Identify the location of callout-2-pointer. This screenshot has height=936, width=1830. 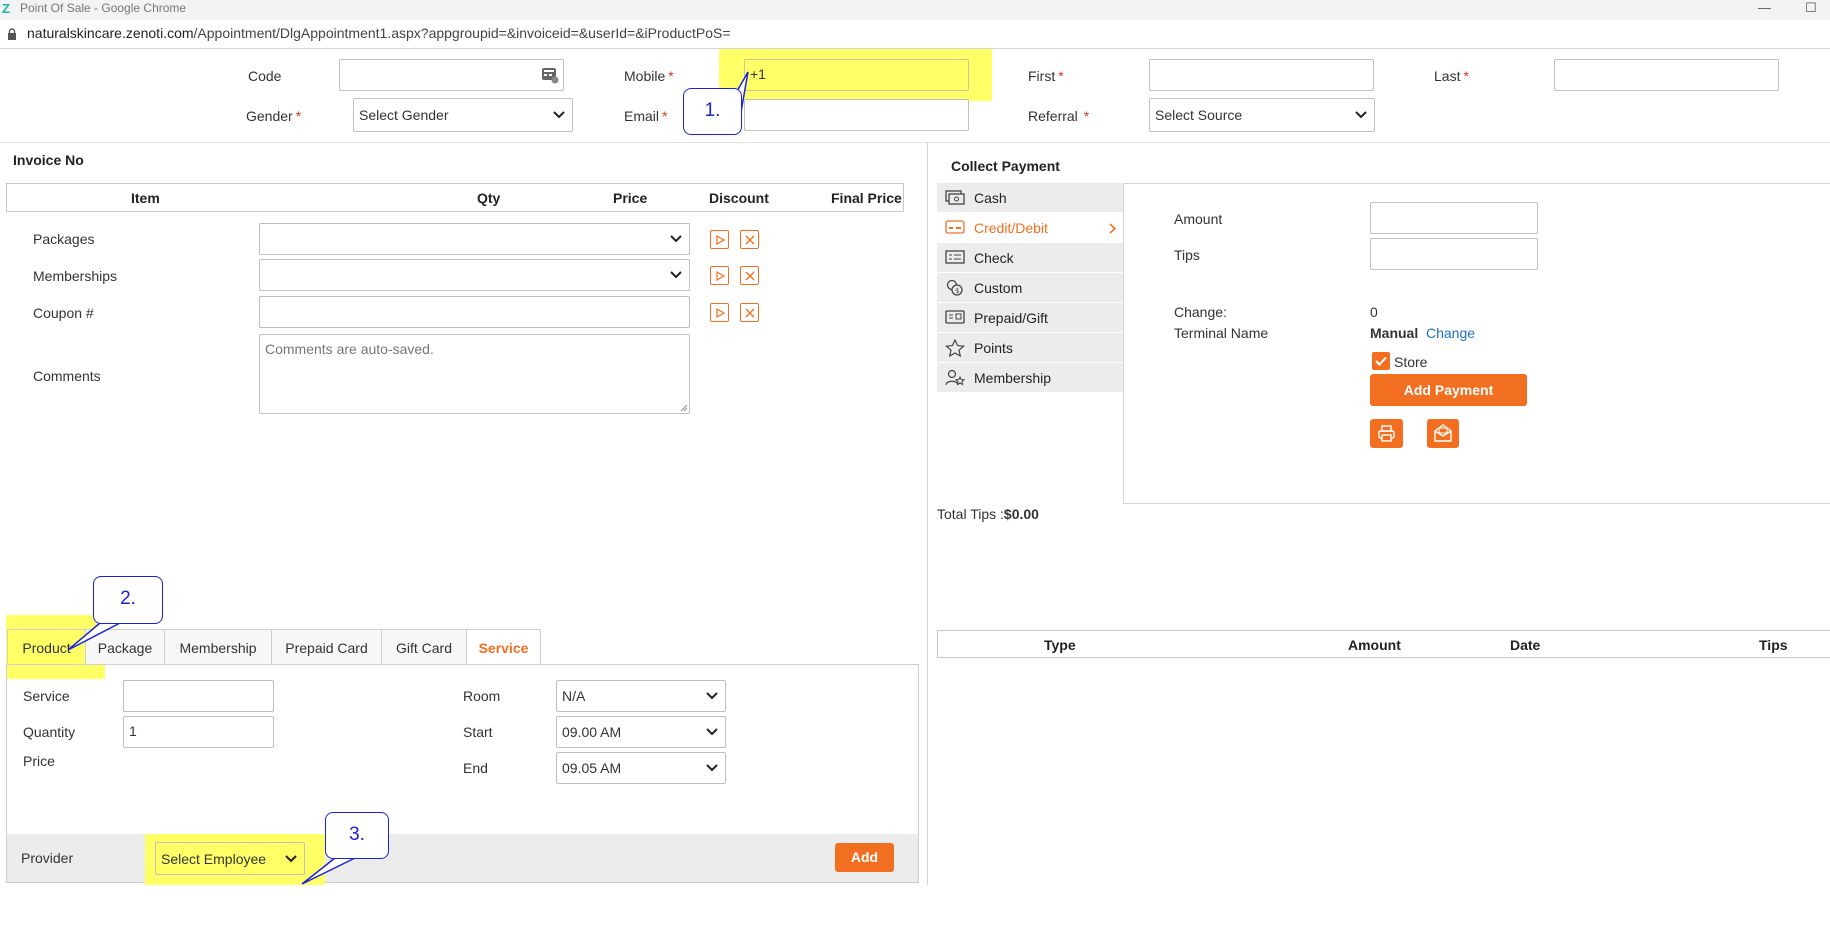
(94, 636).